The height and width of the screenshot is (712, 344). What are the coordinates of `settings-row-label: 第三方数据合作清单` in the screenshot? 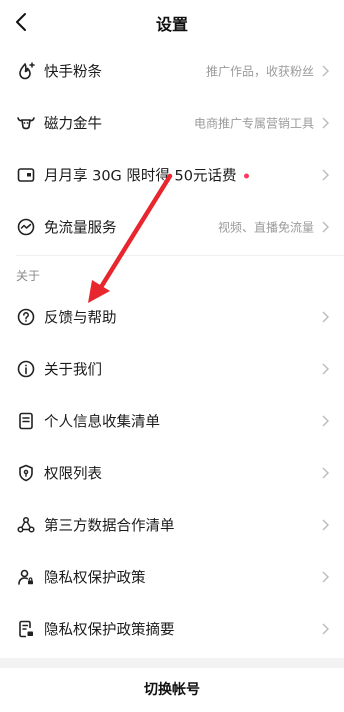 It's located at (109, 526).